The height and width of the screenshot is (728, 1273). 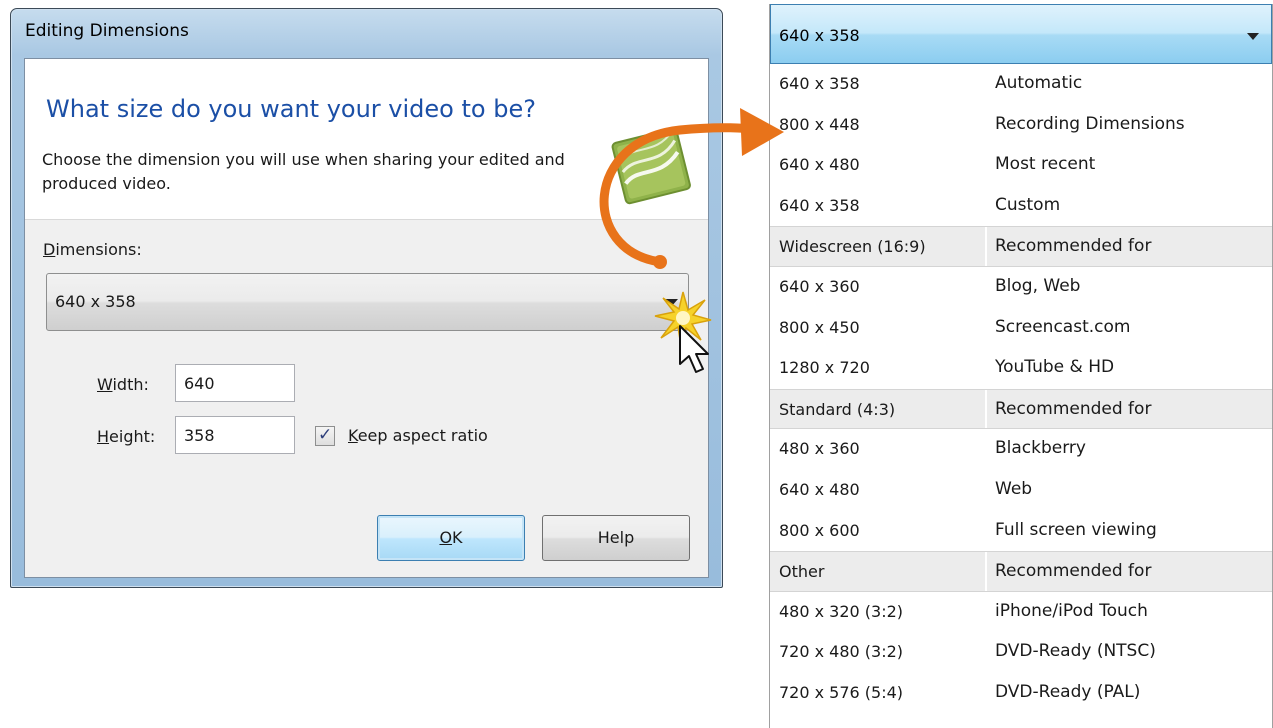 I want to click on dropdown-option: 720 x 576 (5:4) DVD-Ready (PAL), so click(x=1021, y=693).